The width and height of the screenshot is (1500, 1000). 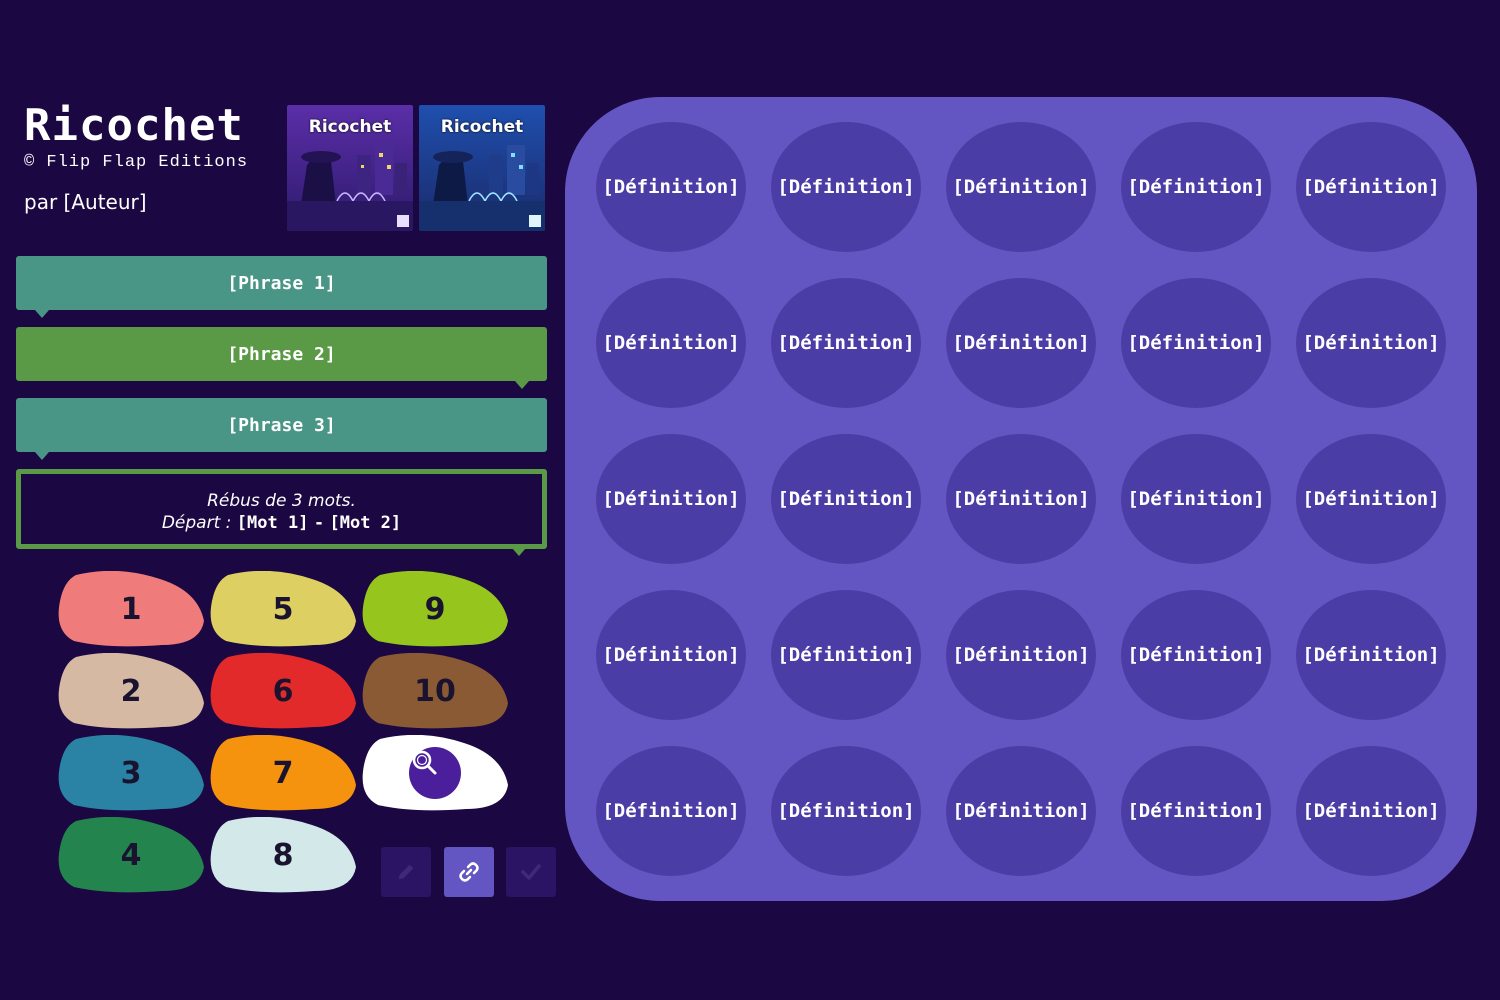 I want to click on color-1-button: 1, so click(x=131, y=609).